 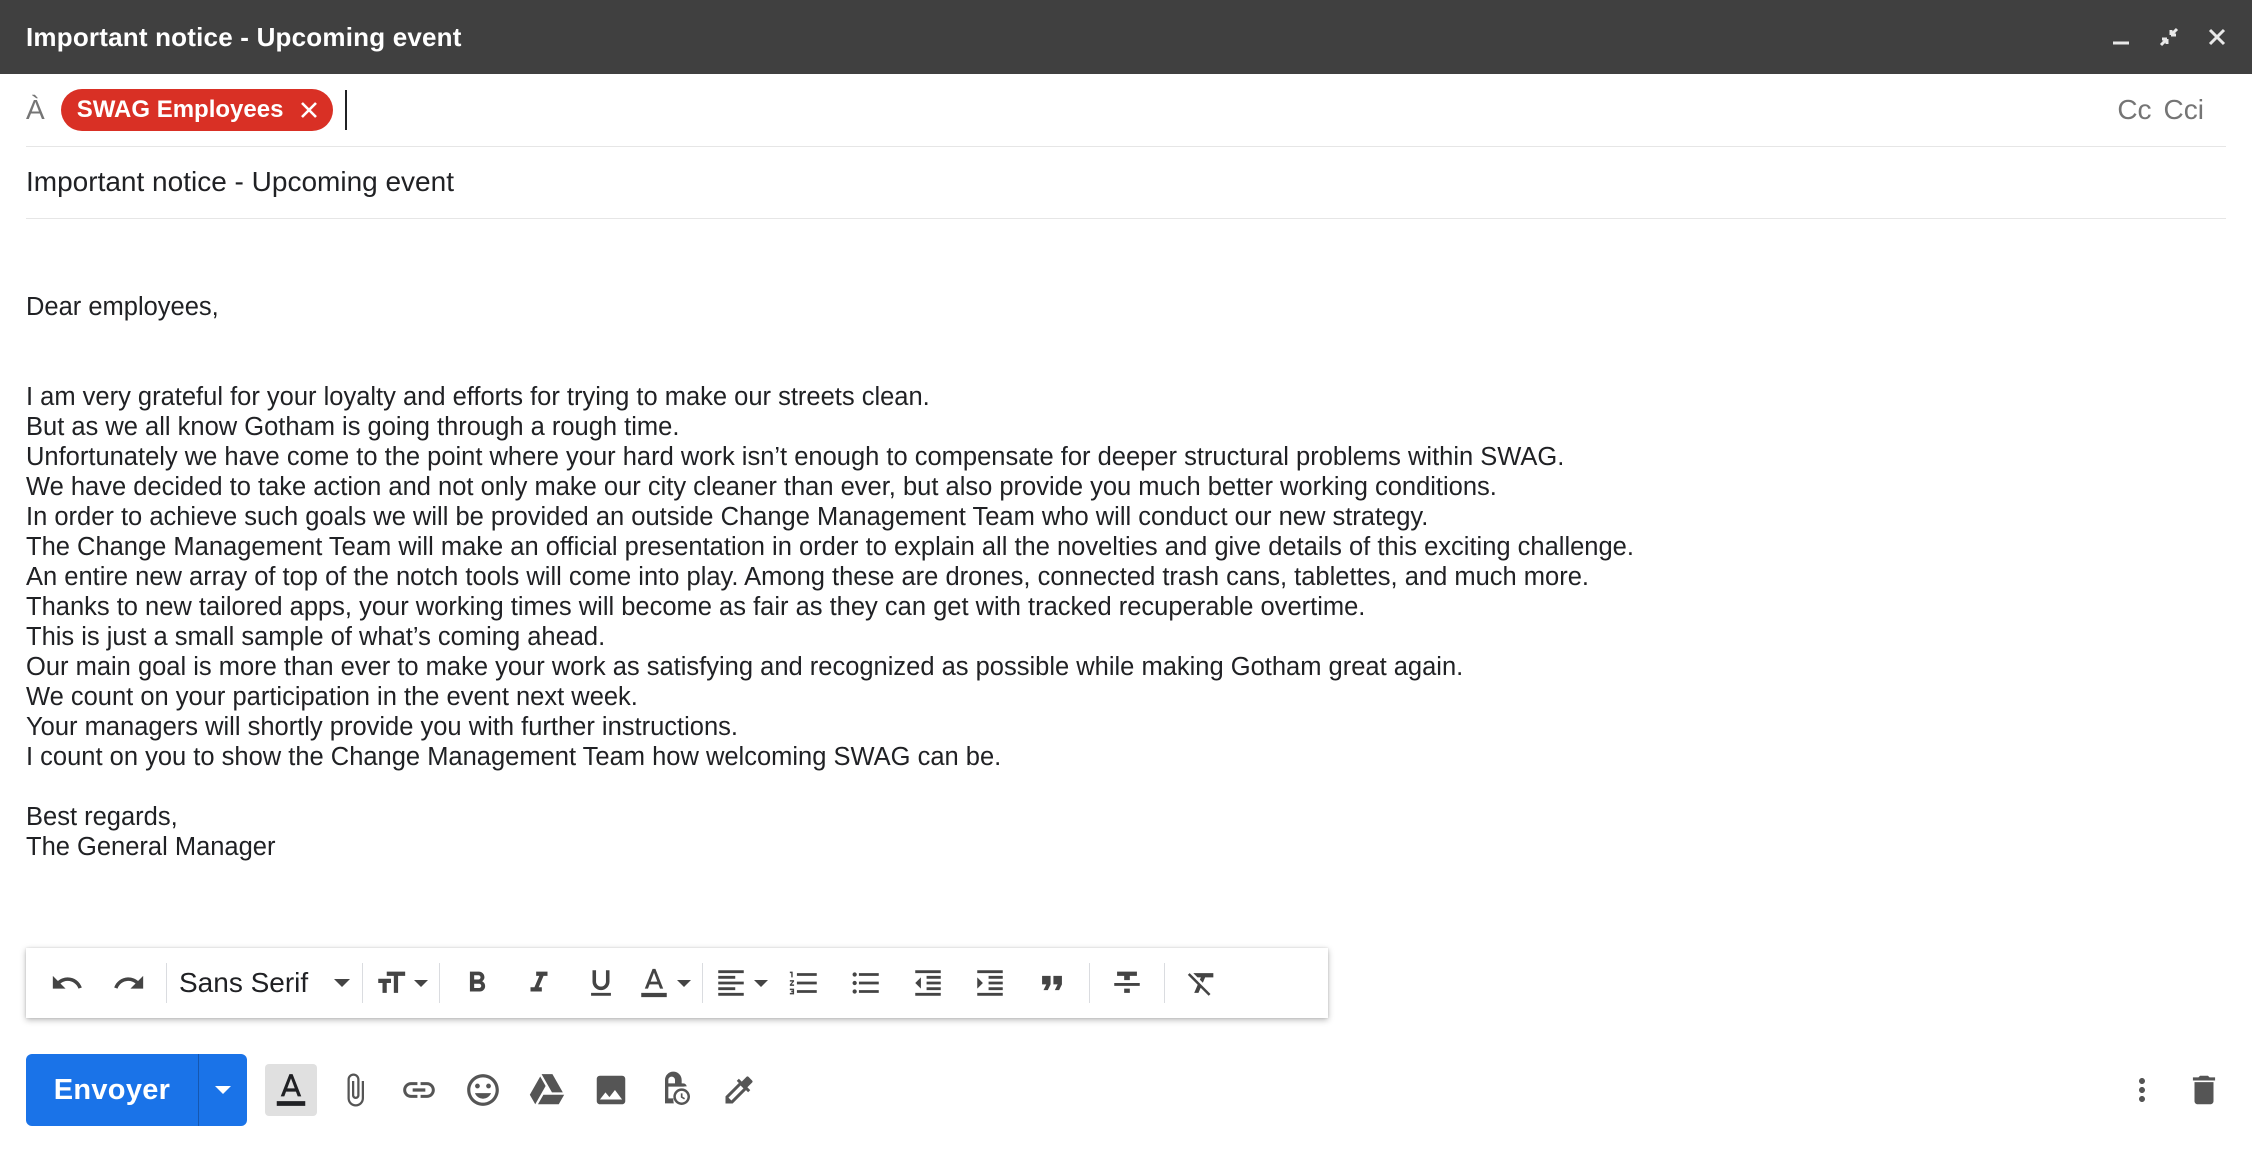 I want to click on align-icon, so click(x=741, y=983).